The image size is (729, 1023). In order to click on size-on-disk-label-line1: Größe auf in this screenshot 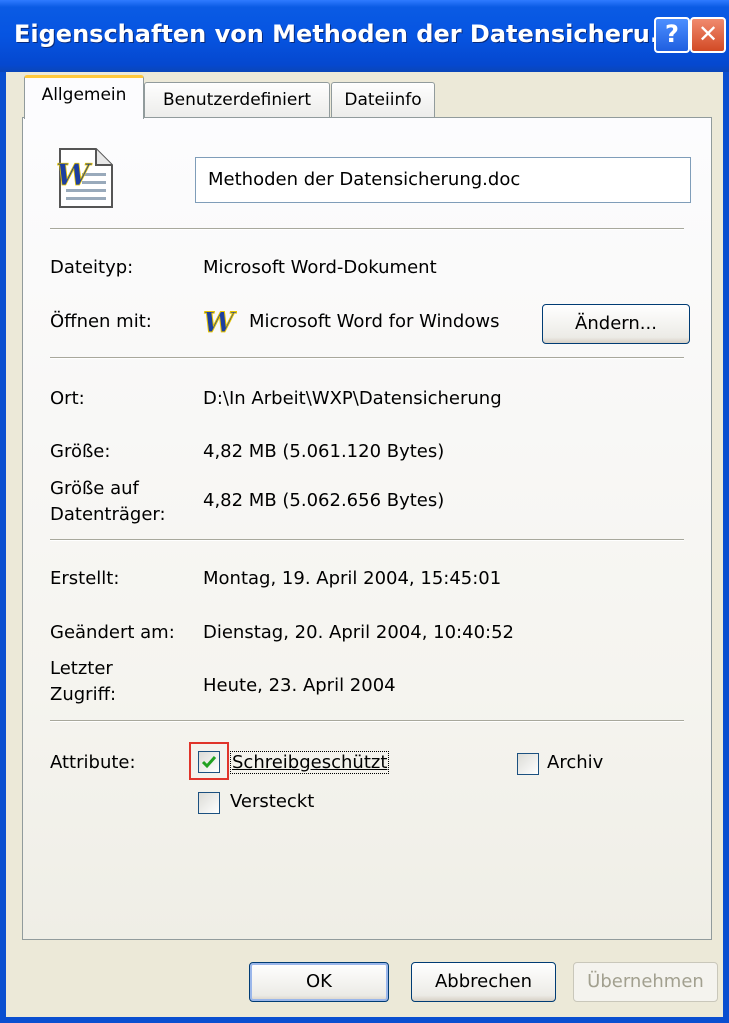, I will do `click(94, 488)`.